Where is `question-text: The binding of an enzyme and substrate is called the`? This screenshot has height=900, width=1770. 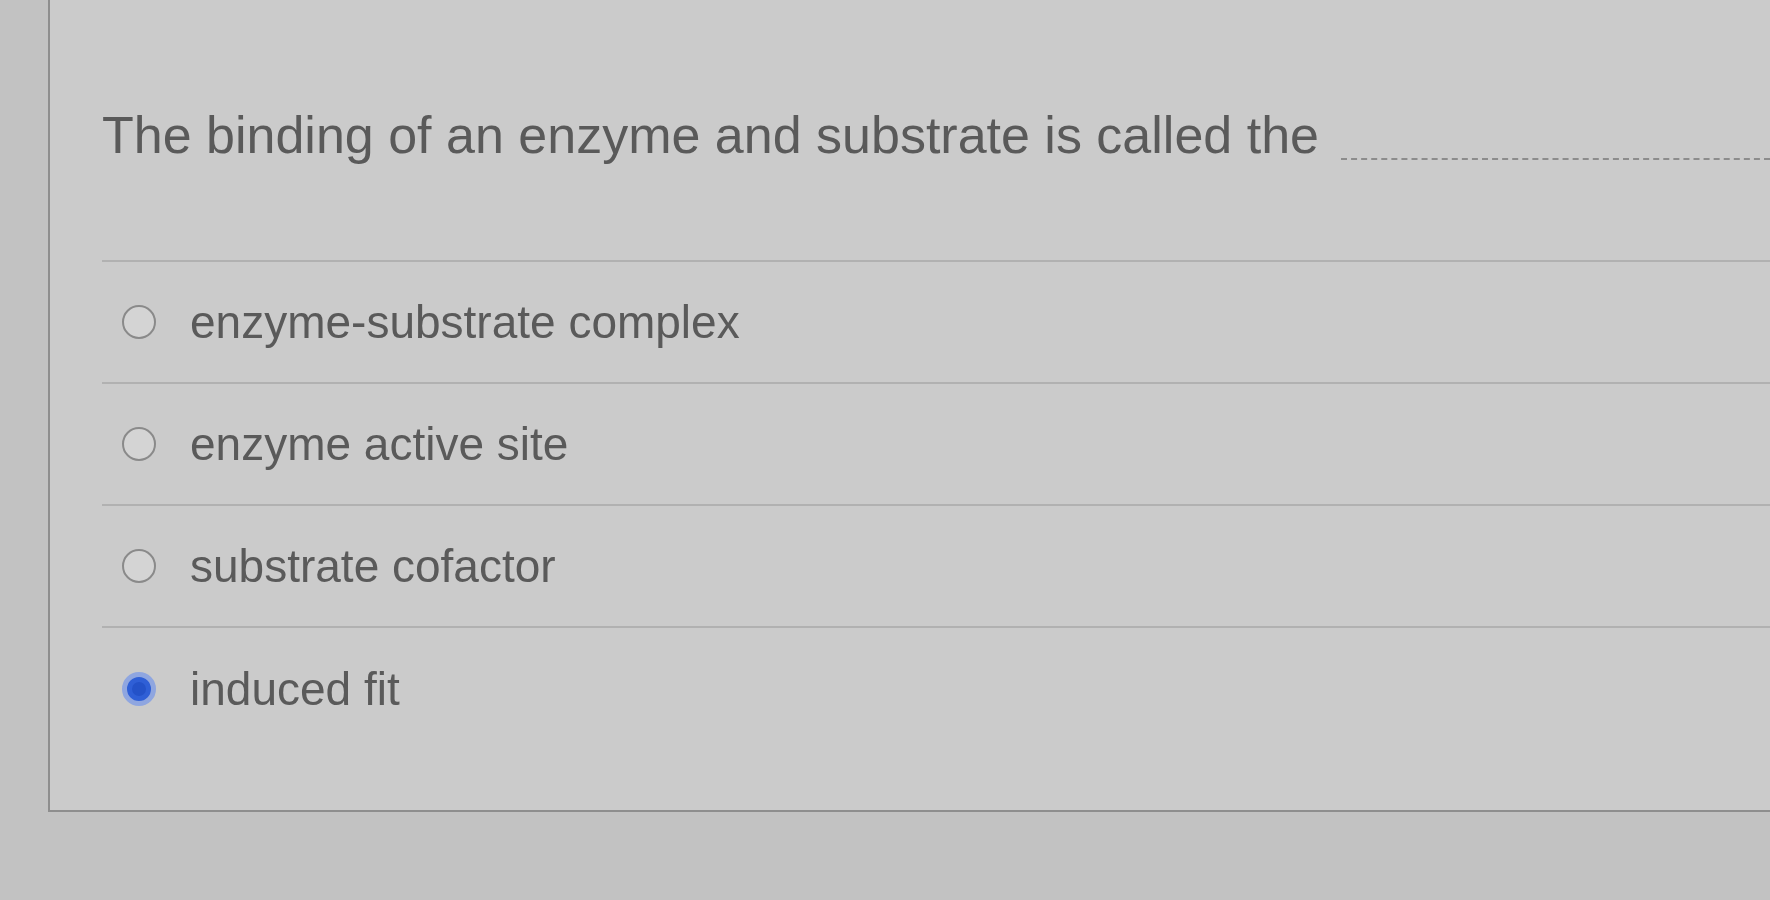
question-text: The binding of an enzyme and substrate is called the is located at coordinates (710, 135).